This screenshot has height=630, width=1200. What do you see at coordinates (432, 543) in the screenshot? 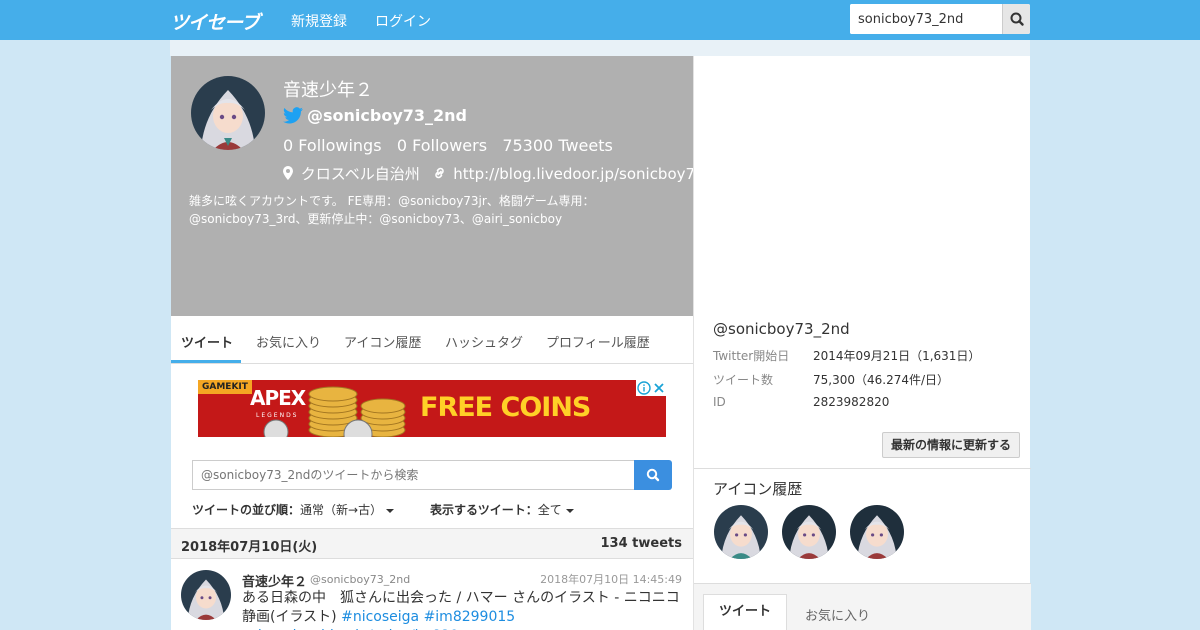
I see `day-header: 2018年07月10日(火) 134 tweets` at bounding box center [432, 543].